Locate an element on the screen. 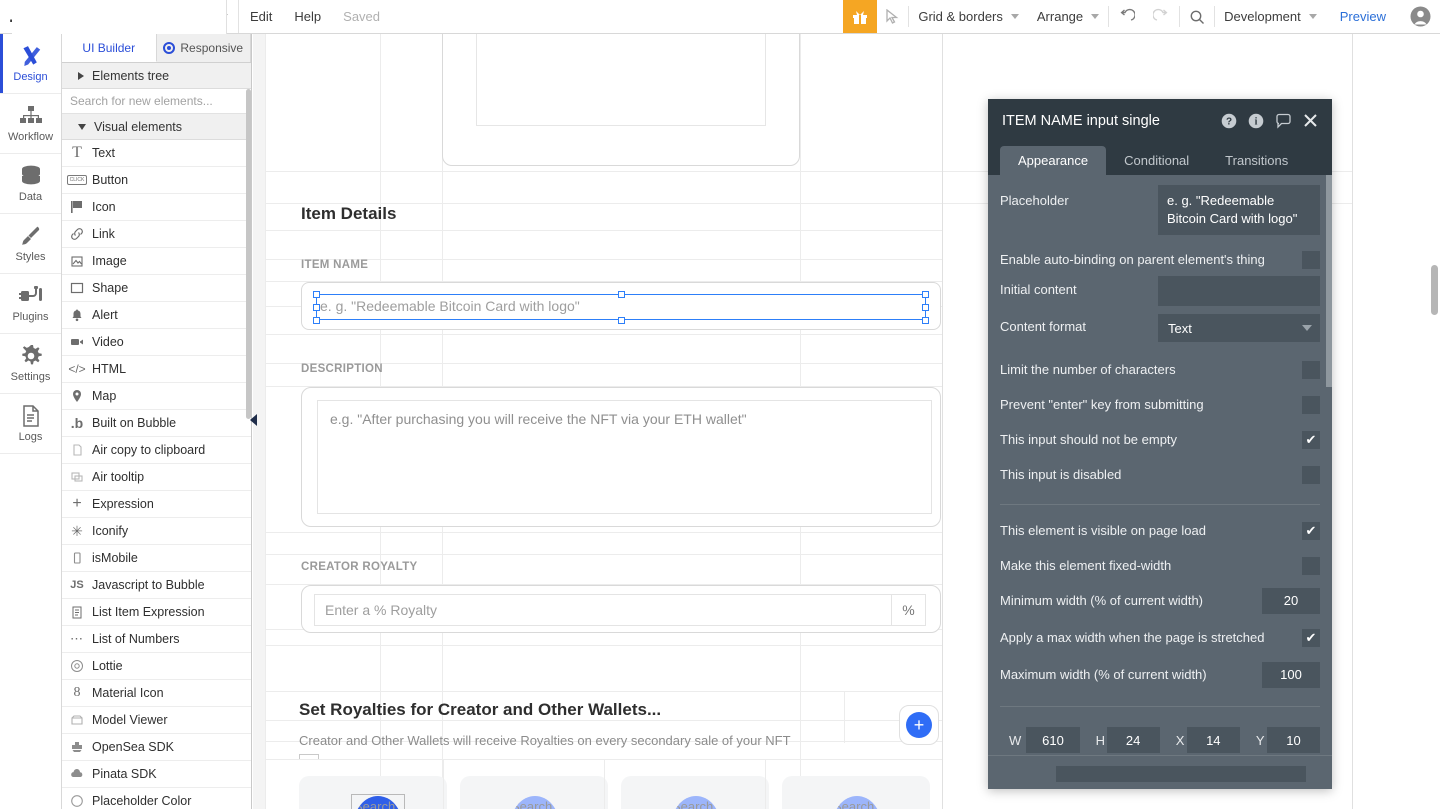 The image size is (1440, 809). redo-icon is located at coordinates (1161, 16).